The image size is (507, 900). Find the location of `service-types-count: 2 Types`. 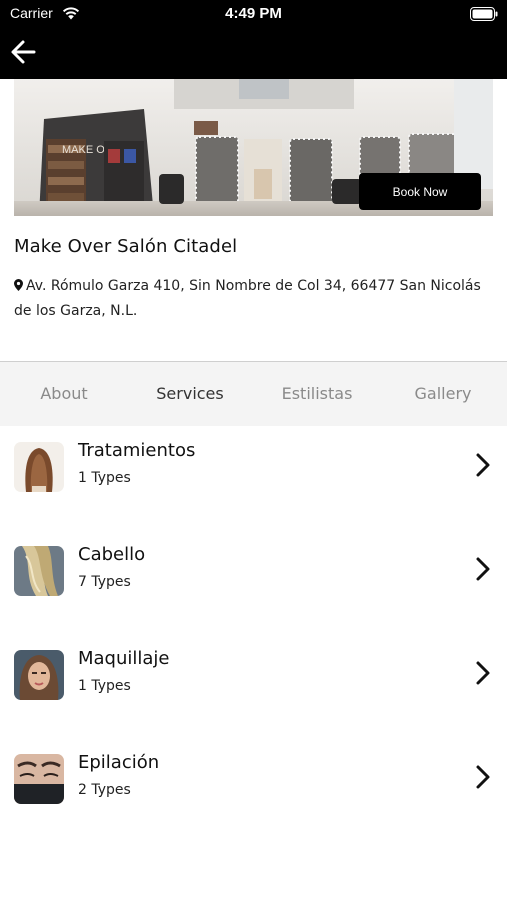

service-types-count: 2 Types is located at coordinates (104, 790).